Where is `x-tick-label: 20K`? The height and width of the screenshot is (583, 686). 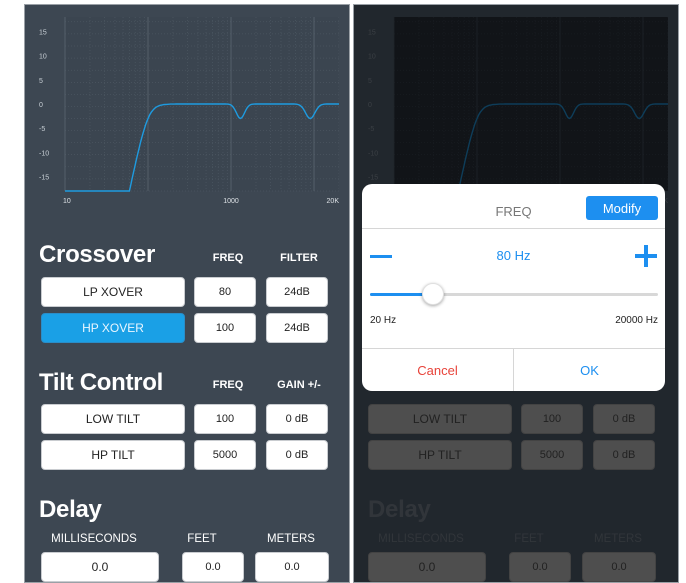
x-tick-label: 20K is located at coordinates (333, 201).